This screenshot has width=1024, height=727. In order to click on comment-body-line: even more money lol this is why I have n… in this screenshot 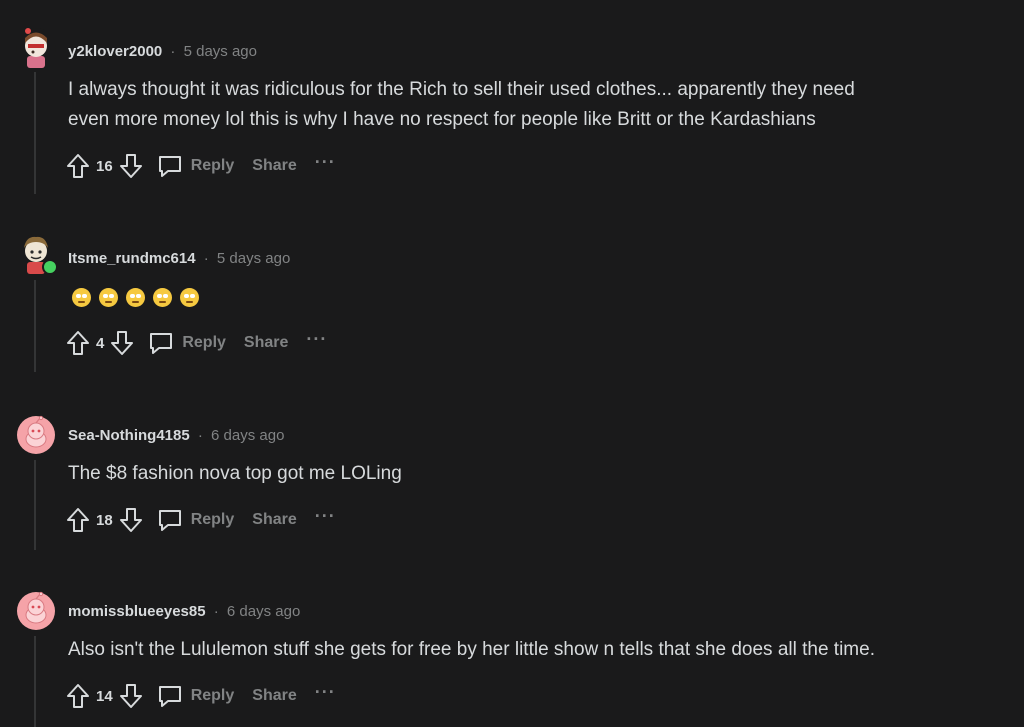, I will do `click(442, 119)`.